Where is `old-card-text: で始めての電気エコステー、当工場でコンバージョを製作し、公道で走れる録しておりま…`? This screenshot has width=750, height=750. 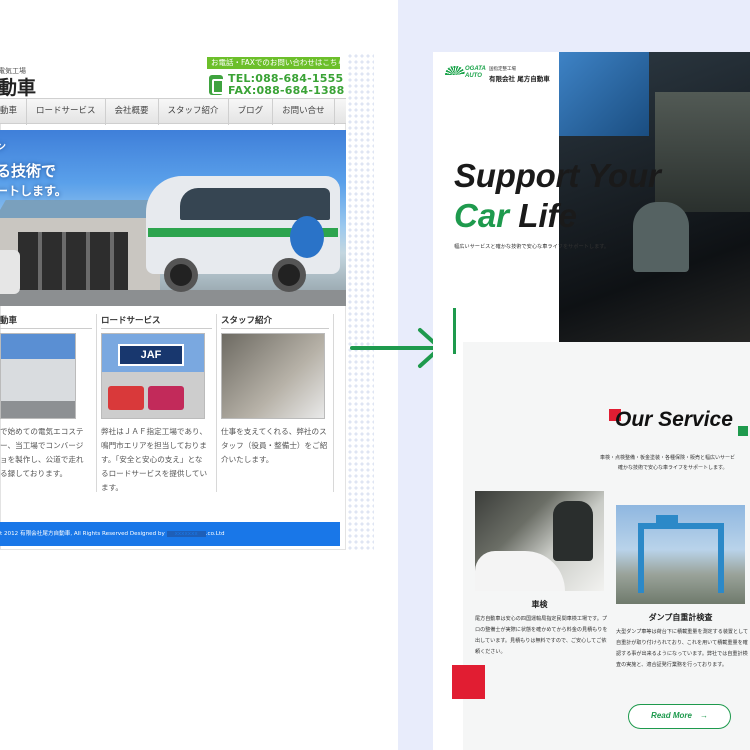
old-card-text: で始めての電気エコステー、当工場でコンバージョを製作し、公道で走れる録しておりま… is located at coordinates (42, 452).